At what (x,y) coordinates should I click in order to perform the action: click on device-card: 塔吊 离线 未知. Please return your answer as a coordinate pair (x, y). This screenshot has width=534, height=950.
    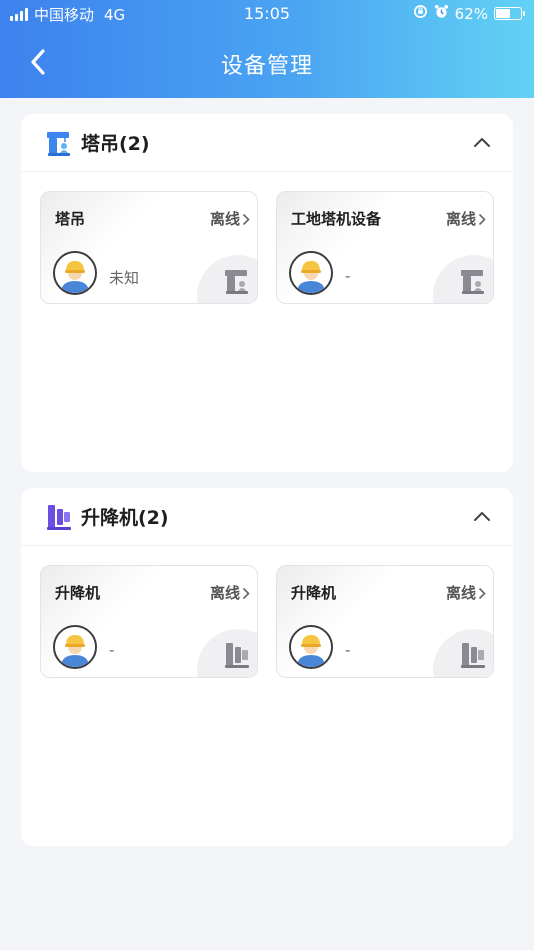
    Looking at the image, I should click on (149, 247).